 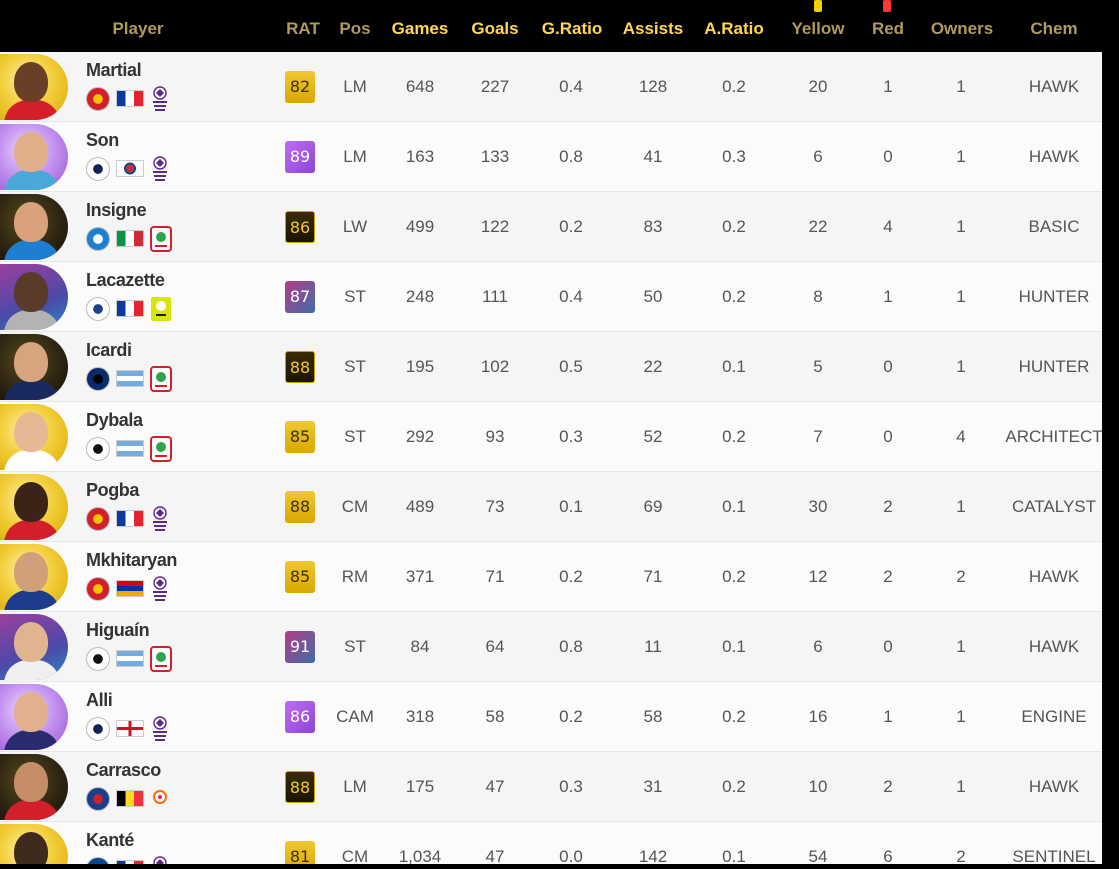 What do you see at coordinates (734, 26) in the screenshot?
I see `col-aratio-header: A.Ratio` at bounding box center [734, 26].